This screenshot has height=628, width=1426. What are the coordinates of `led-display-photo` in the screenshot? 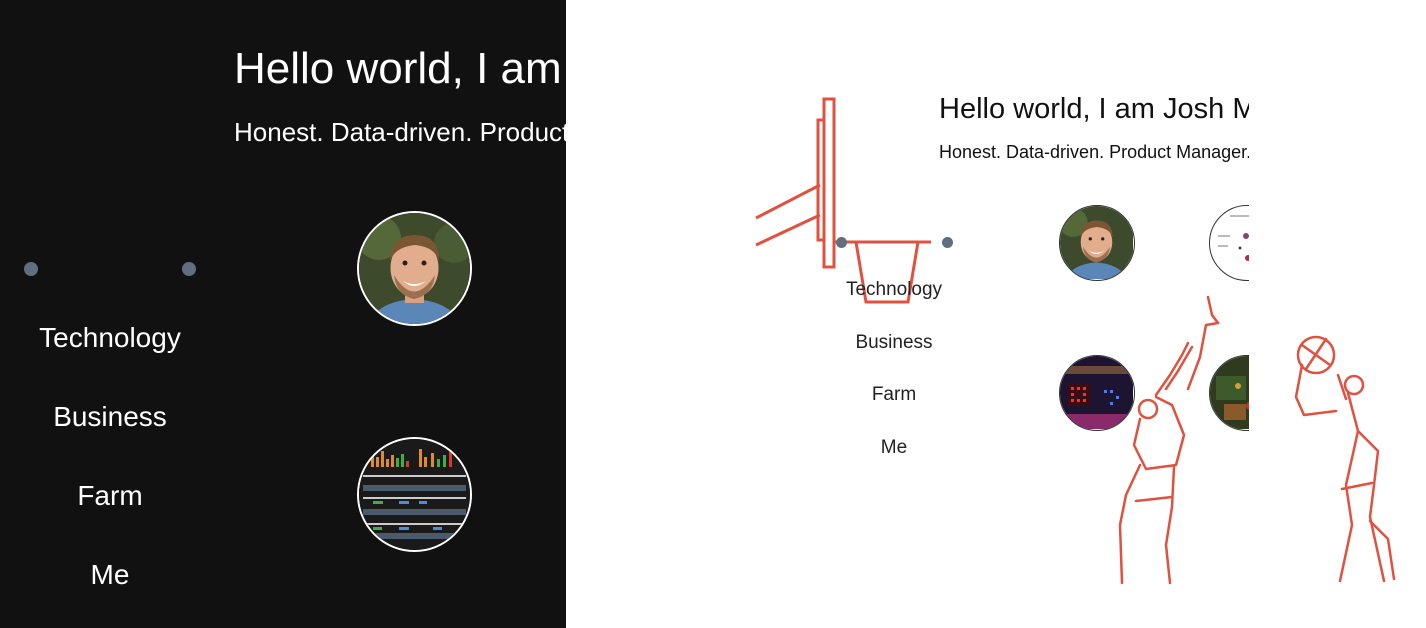 It's located at (1097, 393).